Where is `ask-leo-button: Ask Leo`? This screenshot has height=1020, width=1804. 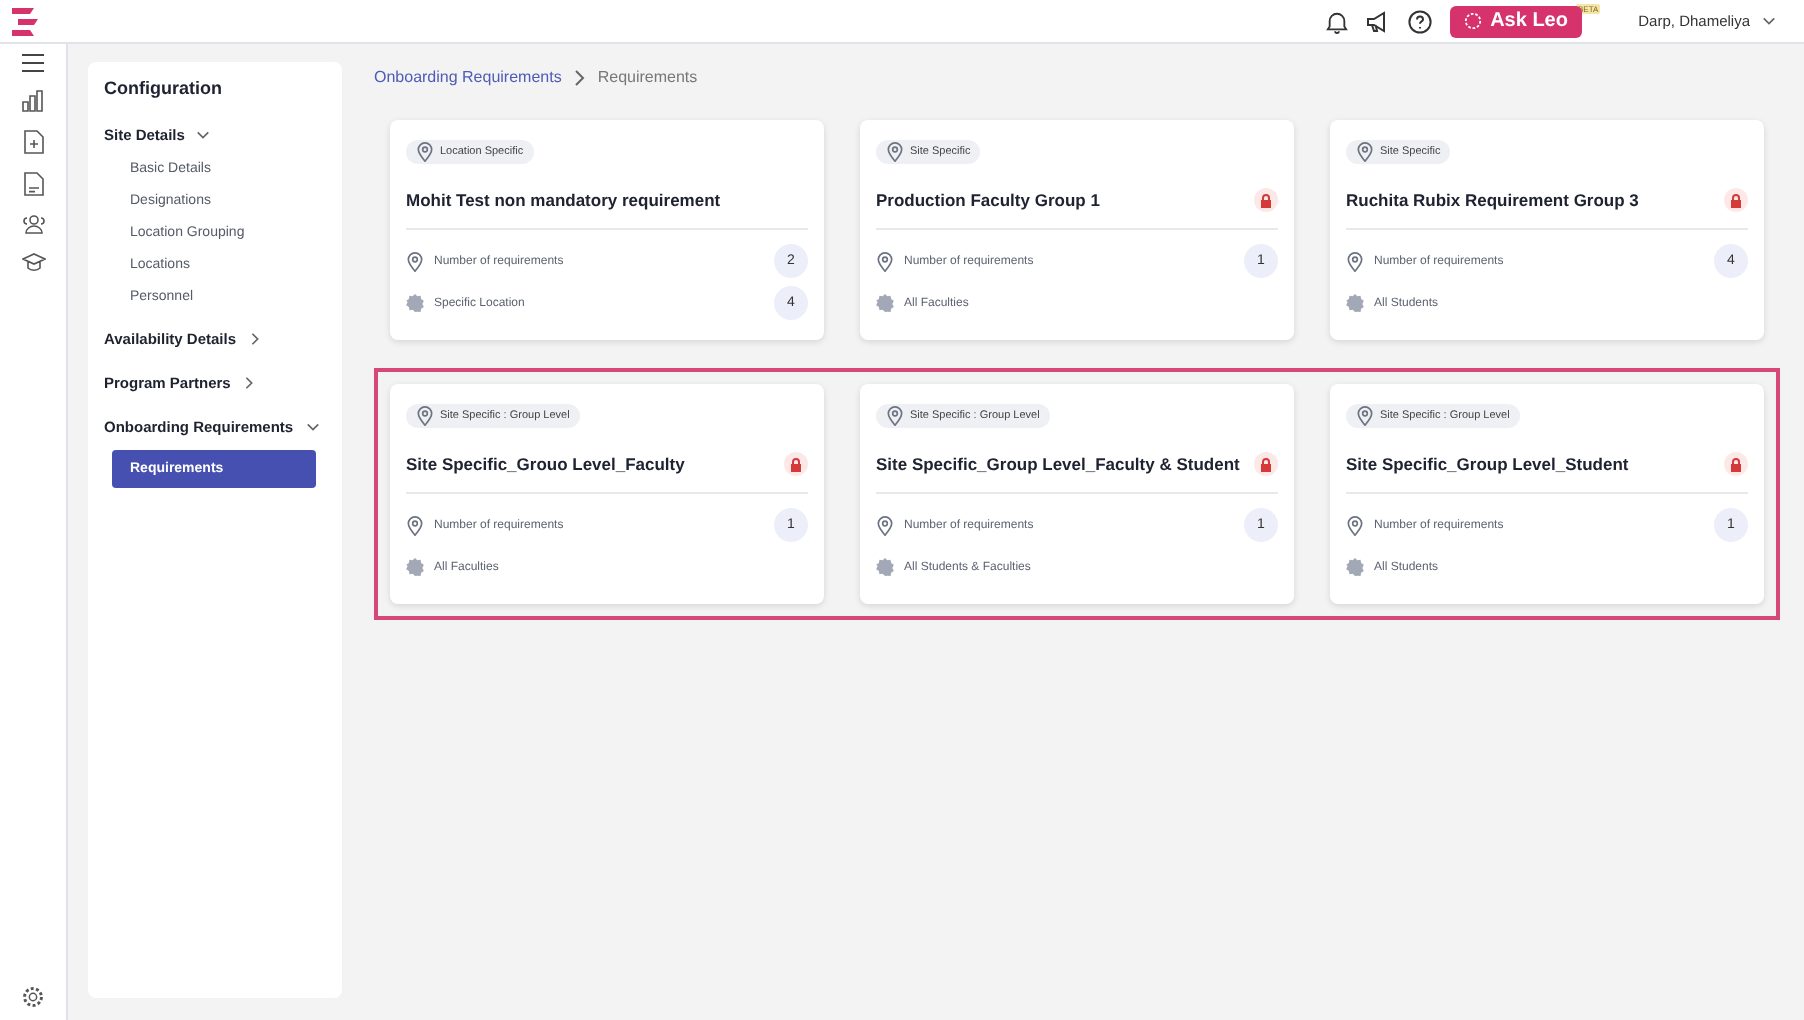 ask-leo-button: Ask Leo is located at coordinates (1516, 21).